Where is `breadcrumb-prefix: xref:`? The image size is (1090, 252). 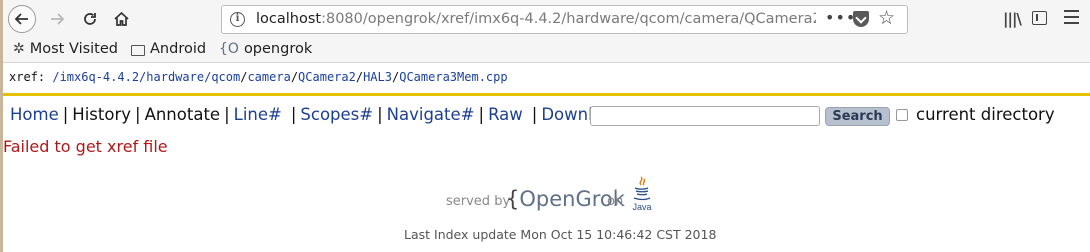
breadcrumb-prefix: xref: is located at coordinates (31, 77).